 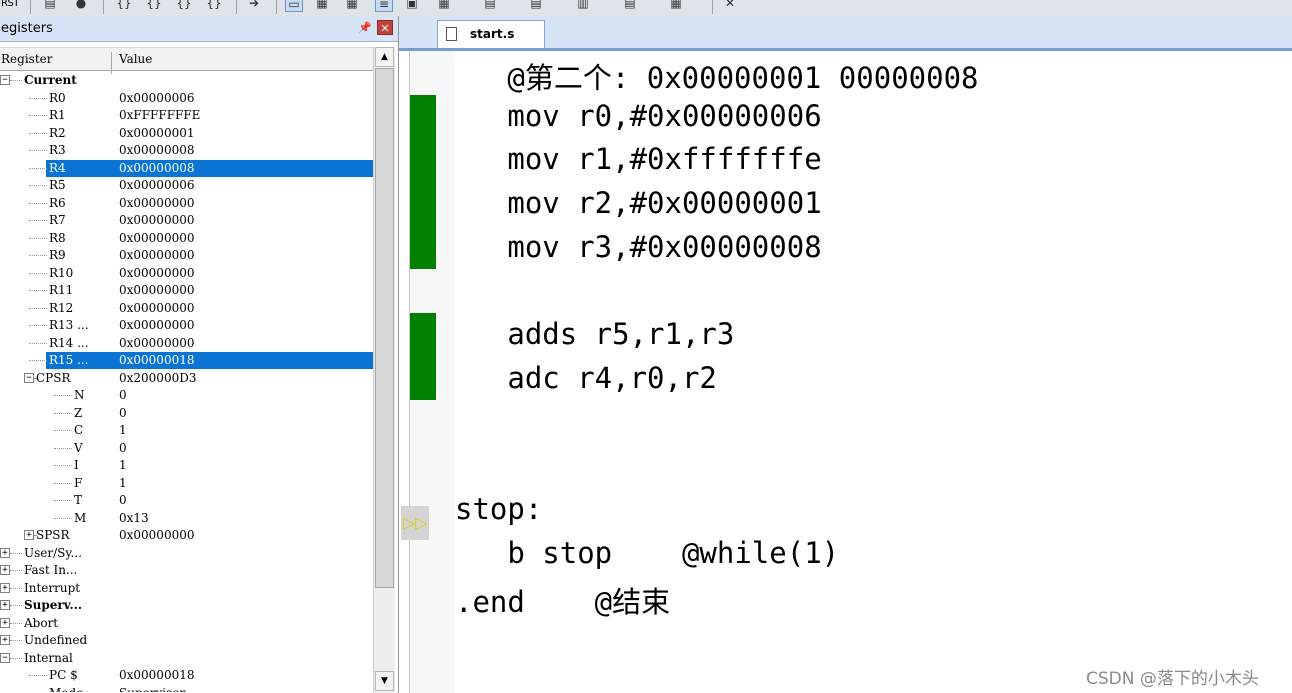 I want to click on register-row: R7 0x00000000, so click(x=186, y=221).